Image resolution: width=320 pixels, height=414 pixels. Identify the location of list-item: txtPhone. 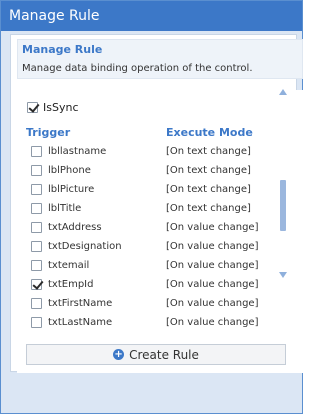
(152, 333).